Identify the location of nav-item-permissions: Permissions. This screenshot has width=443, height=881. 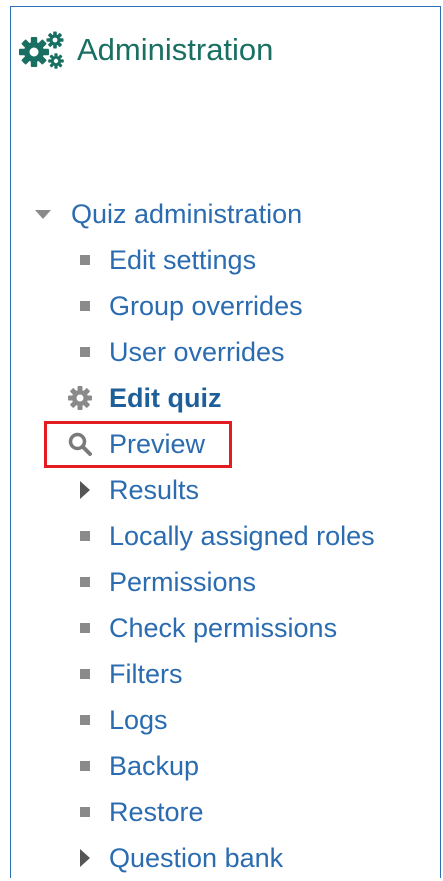
(165, 582).